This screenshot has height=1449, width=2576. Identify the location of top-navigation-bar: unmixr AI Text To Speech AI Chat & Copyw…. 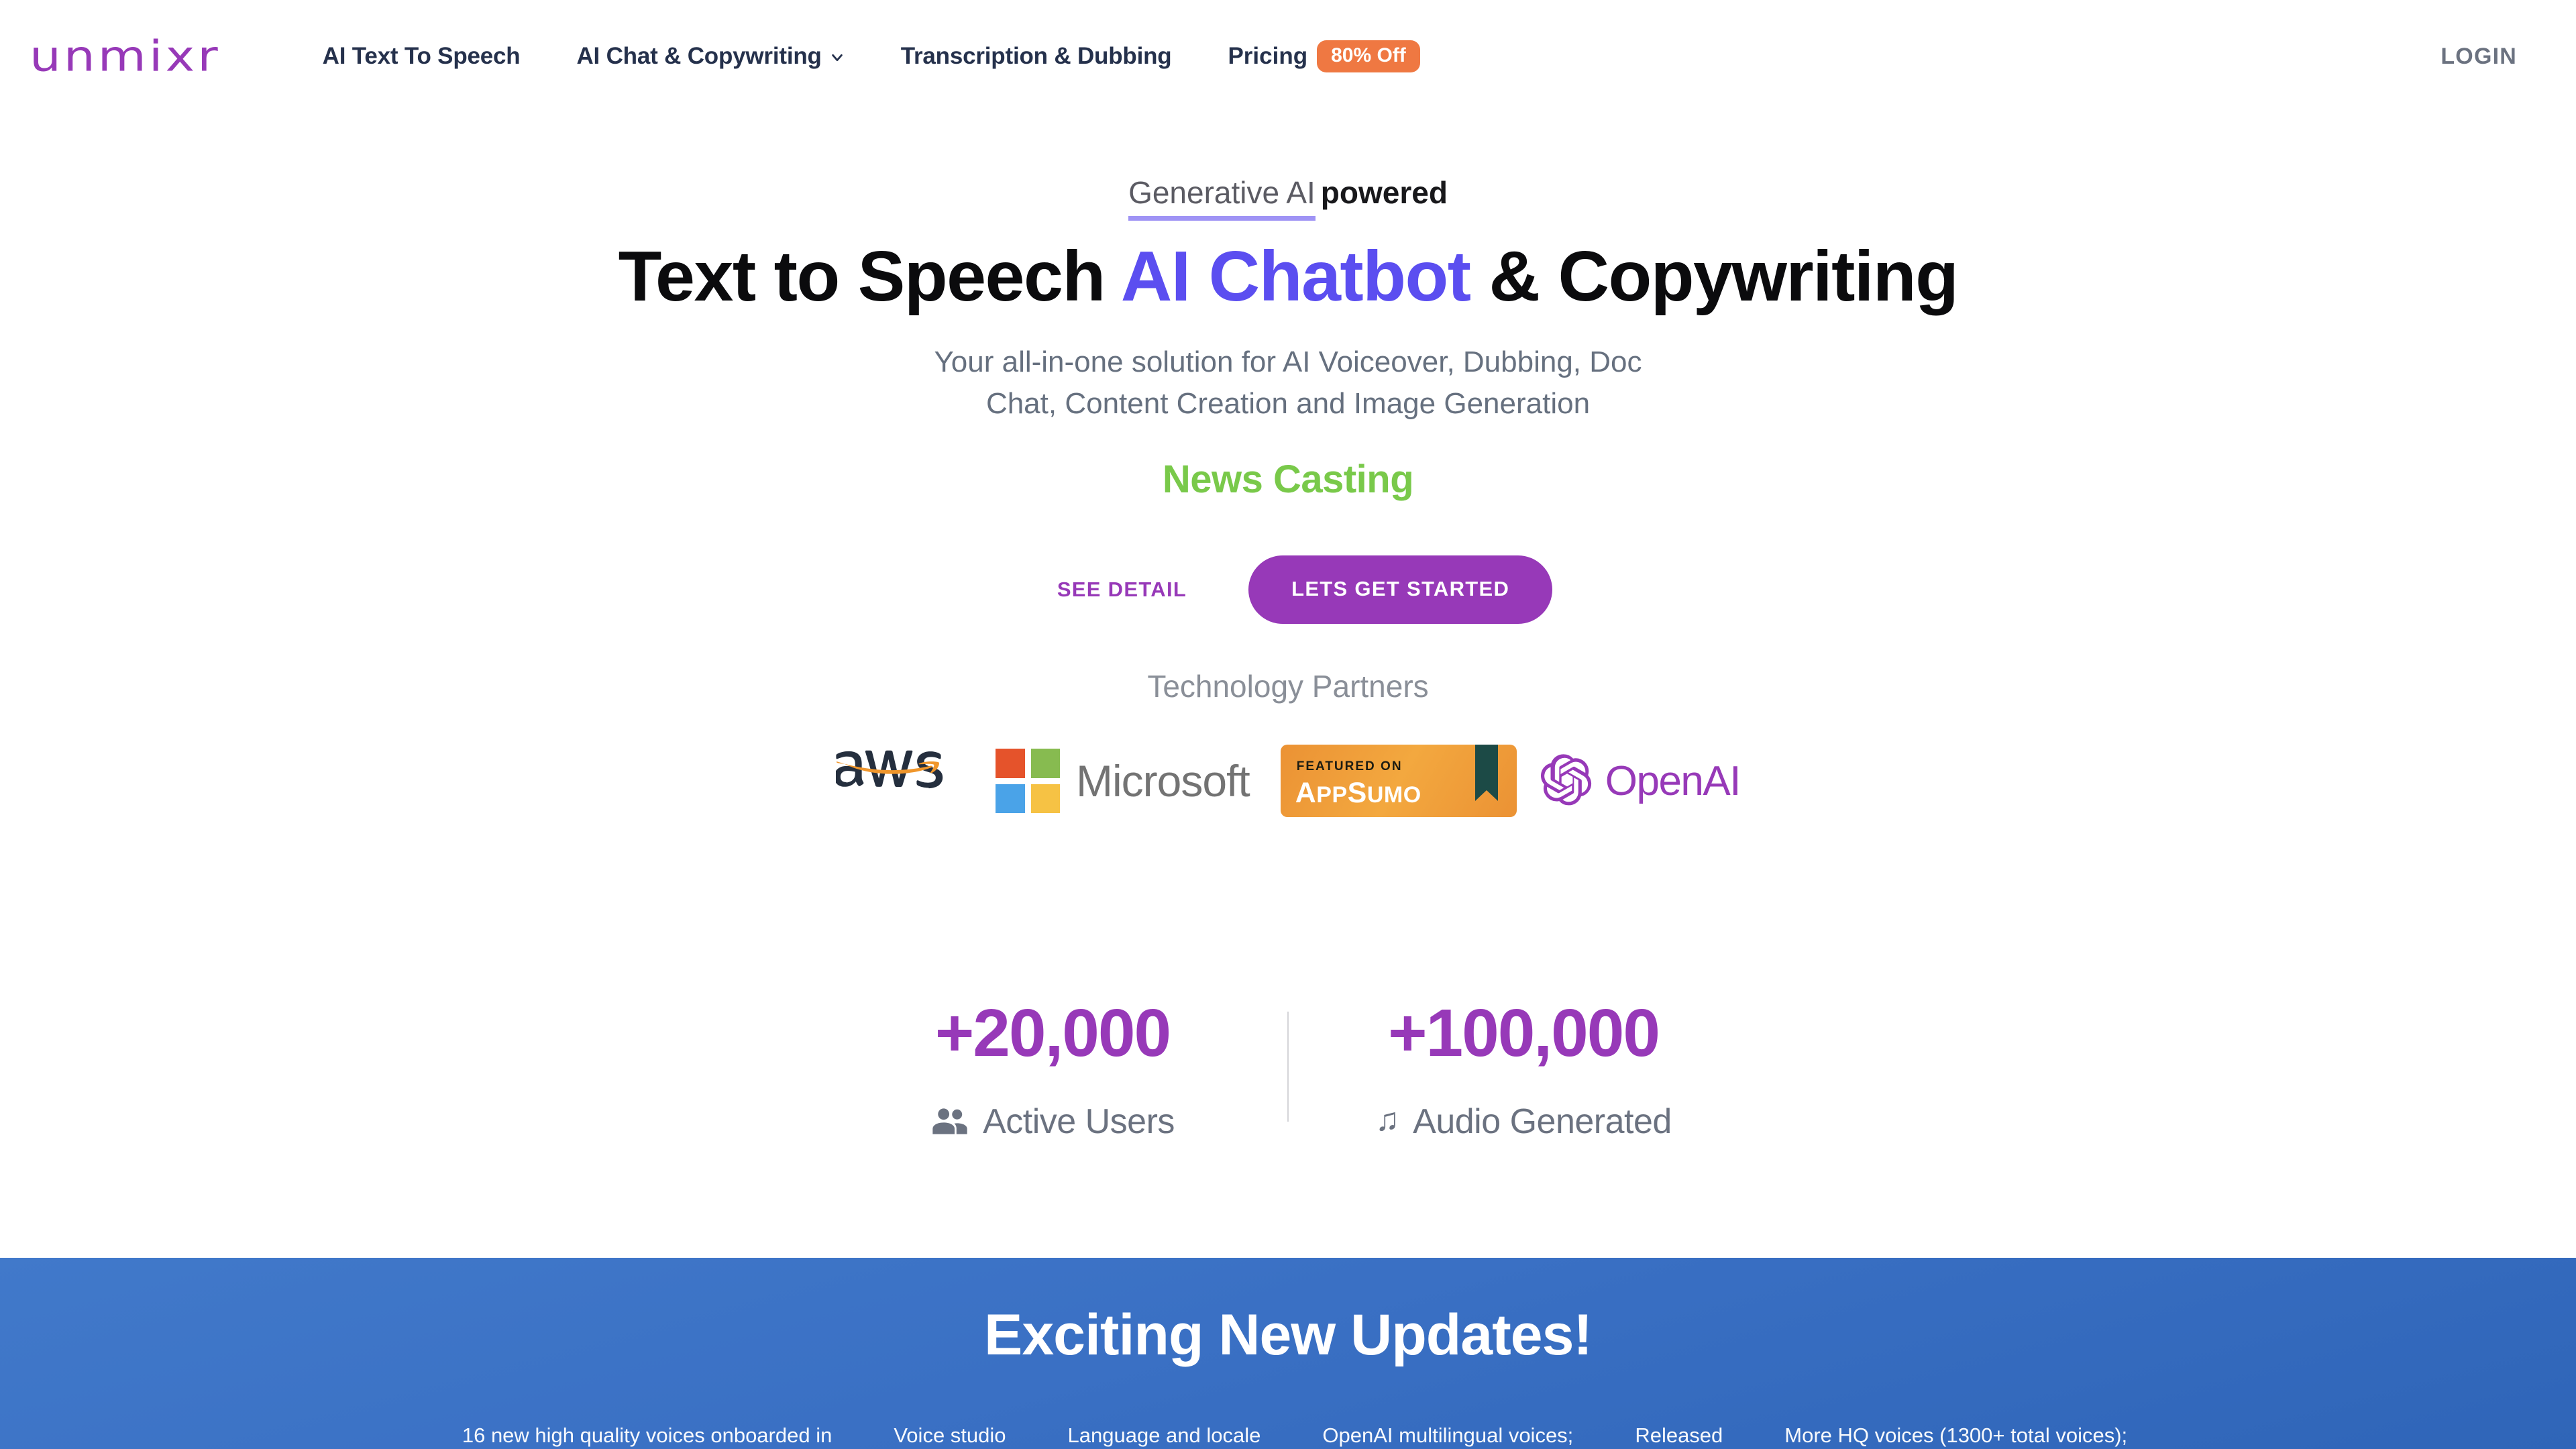
(1288, 56).